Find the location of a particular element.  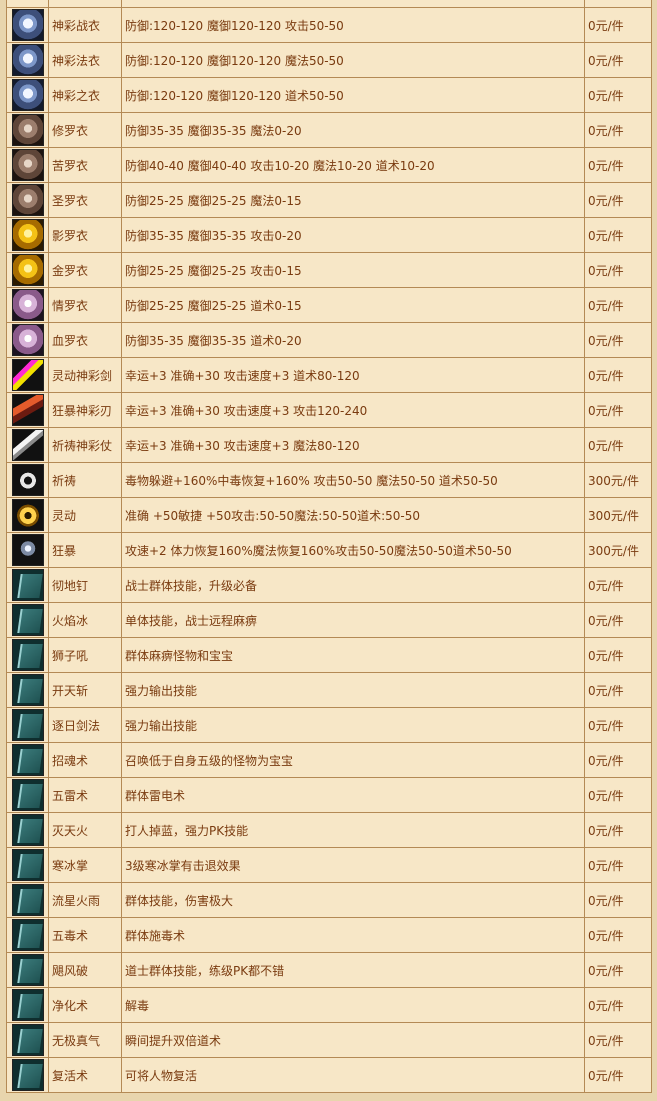

item-description: 幸运+3 准确+30 攻击速度+3 道术80-120 is located at coordinates (353, 375).